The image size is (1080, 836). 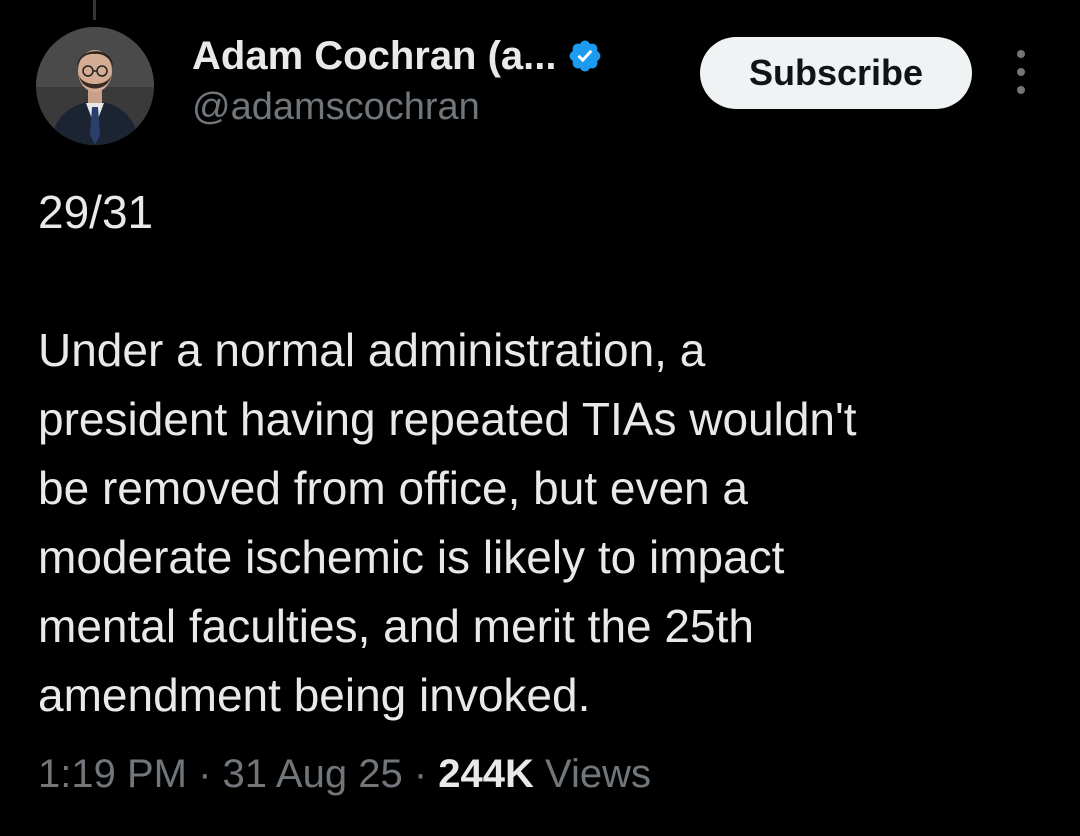 I want to click on tweet-date: 31 Aug 25, so click(x=313, y=774).